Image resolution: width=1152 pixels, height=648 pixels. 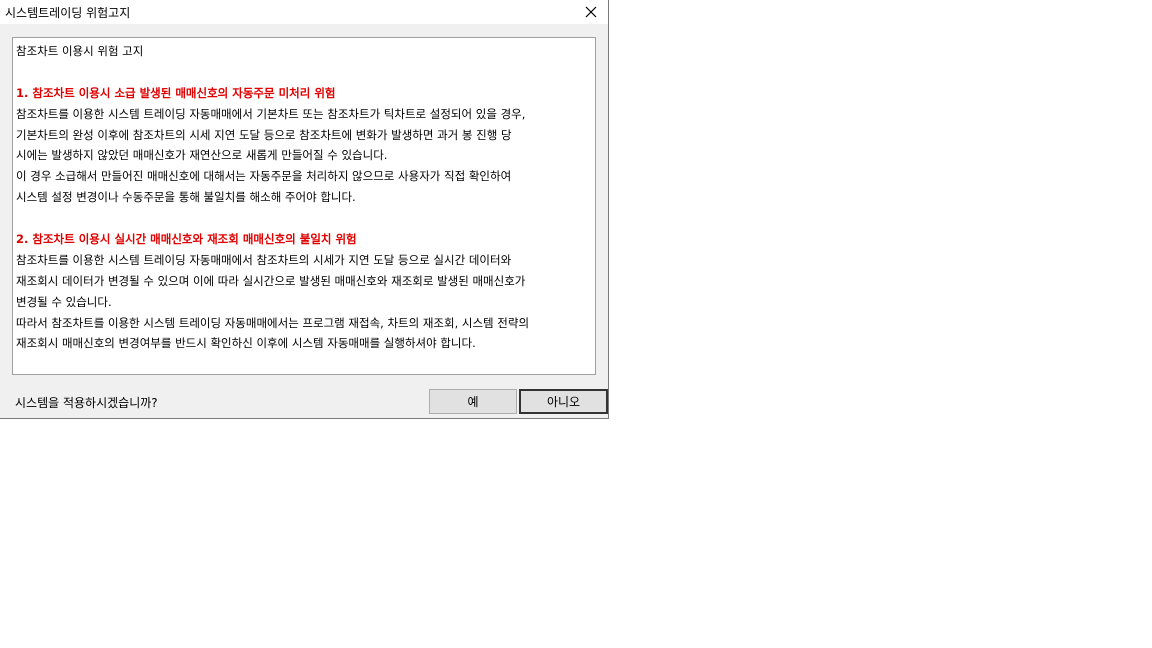 What do you see at coordinates (186, 197) in the screenshot?
I see `section1-line: 시스템 설정 변경이나 수동주문을 통해 불일치를 해소해 주어야 합니다.` at bounding box center [186, 197].